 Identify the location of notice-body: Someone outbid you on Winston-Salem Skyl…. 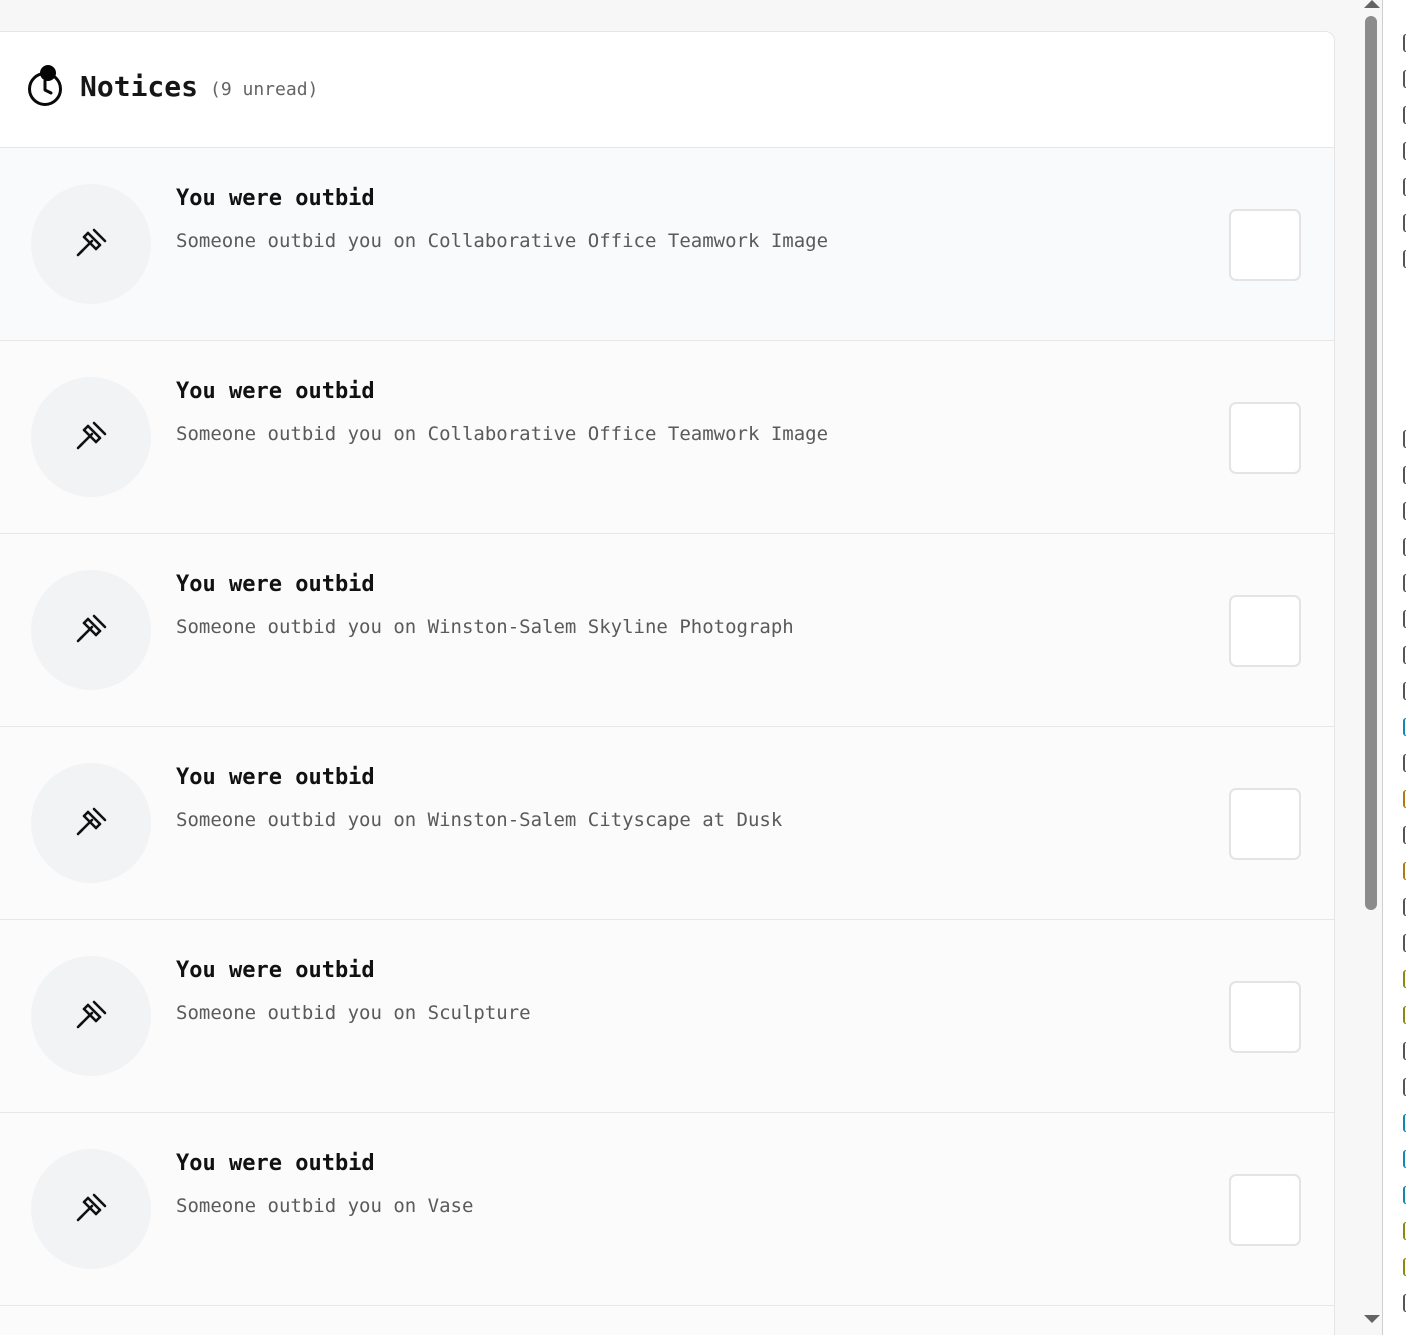
(485, 627).